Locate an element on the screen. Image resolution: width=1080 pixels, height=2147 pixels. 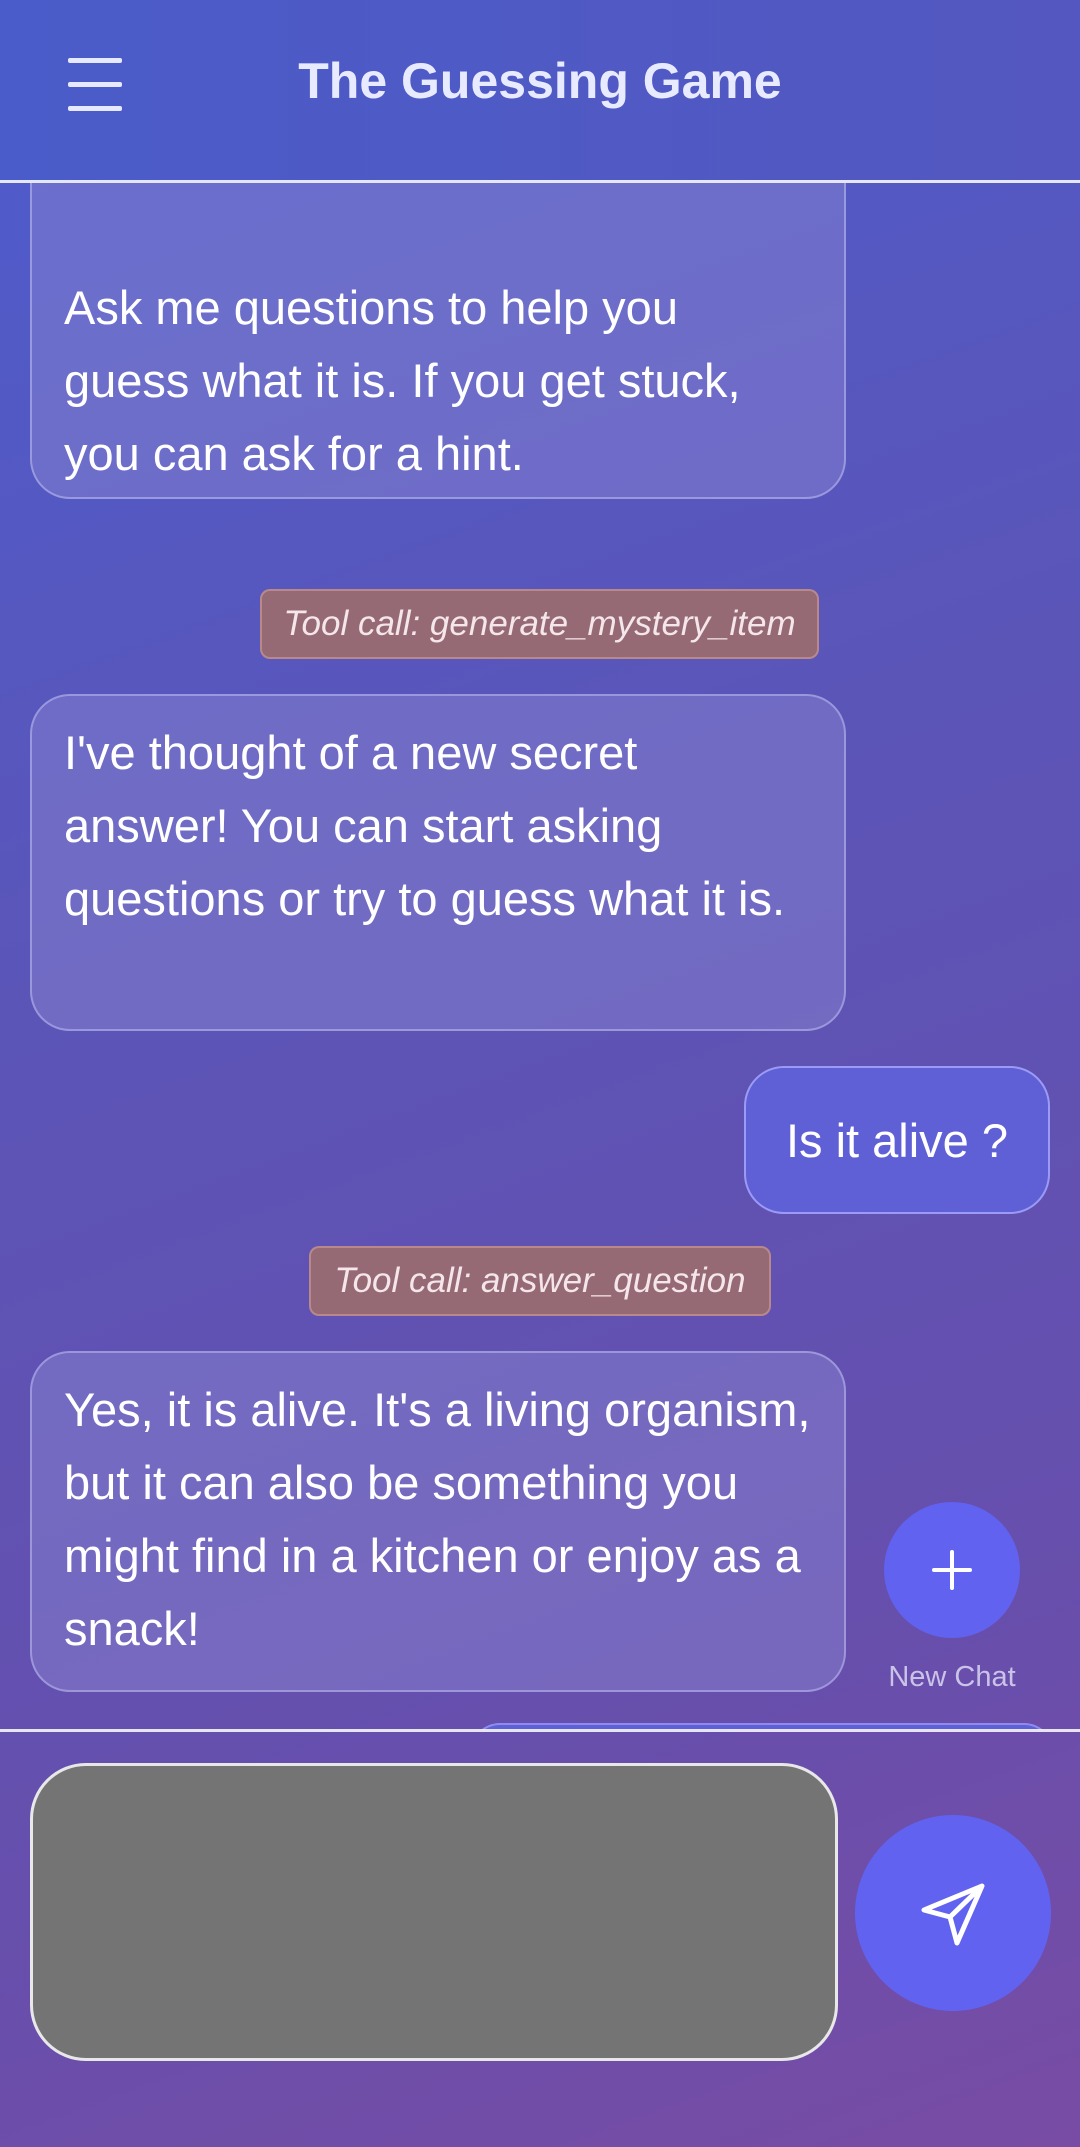
new-chat-button is located at coordinates (952, 1570).